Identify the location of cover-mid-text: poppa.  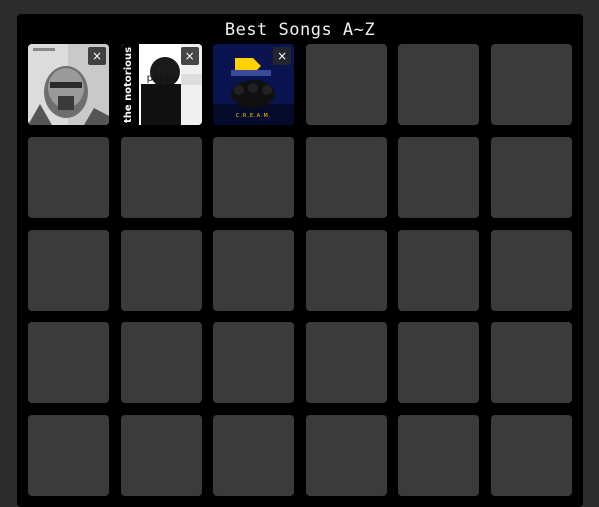
(162, 78).